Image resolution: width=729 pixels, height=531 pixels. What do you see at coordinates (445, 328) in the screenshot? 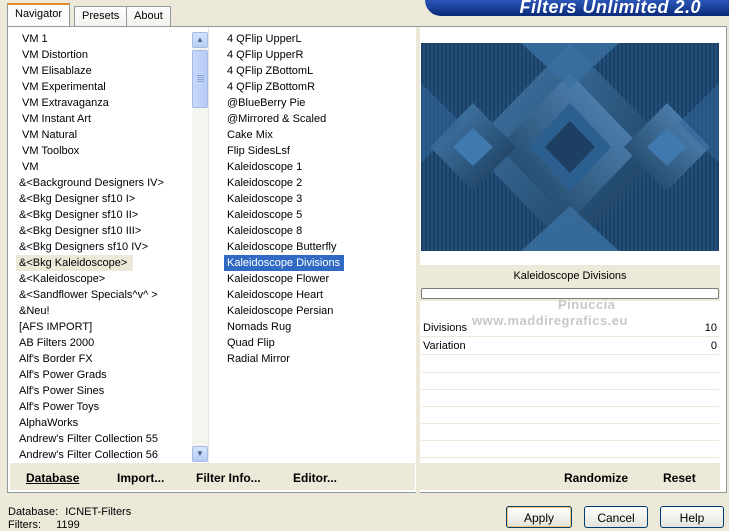
I see `param-name: Divisions` at bounding box center [445, 328].